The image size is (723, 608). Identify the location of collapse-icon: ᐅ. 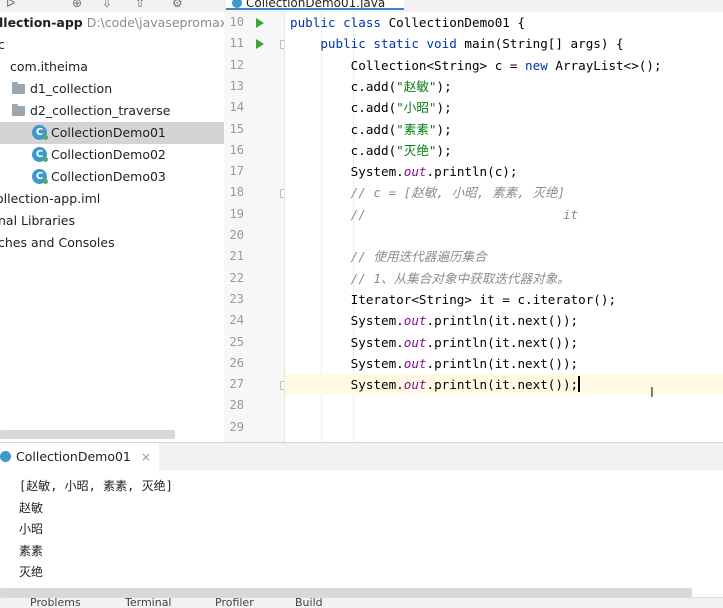
(10, 5).